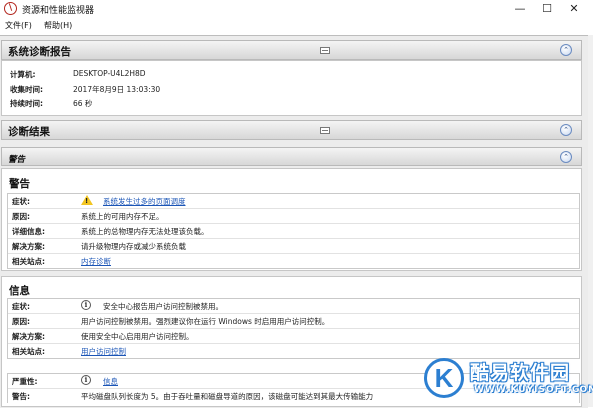 The height and width of the screenshot is (408, 593). Describe the element at coordinates (296, 9) in the screenshot. I see `title-bar: \ 资源和性能监视器 — ☐ ✕` at that location.